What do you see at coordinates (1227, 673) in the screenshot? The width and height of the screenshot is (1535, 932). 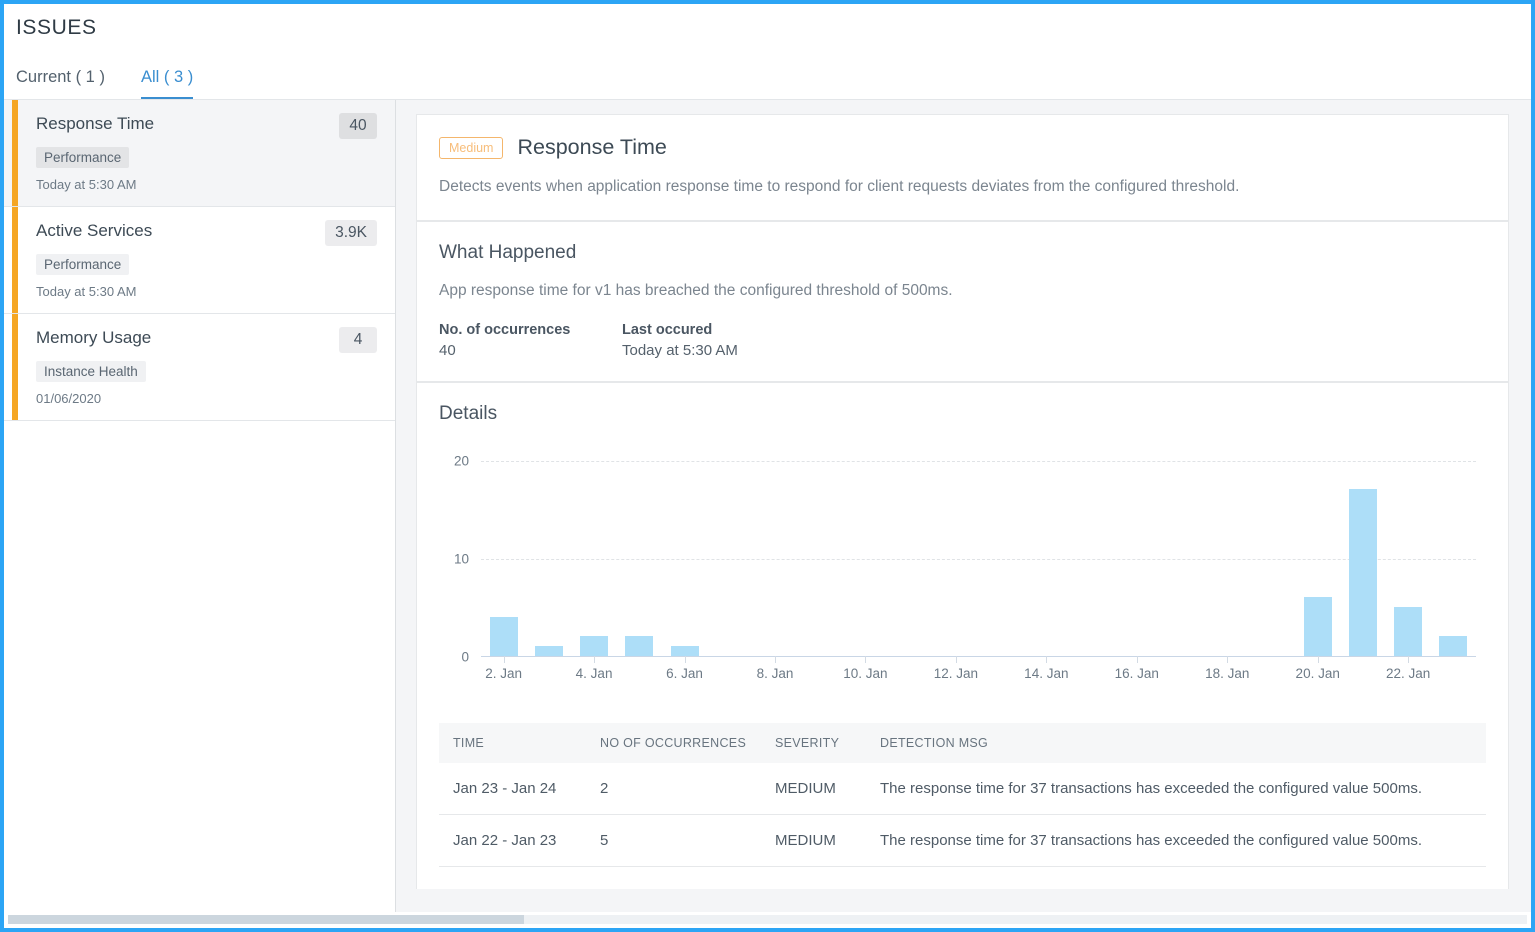 I see `x-axis-tick-label: 18. Jan` at bounding box center [1227, 673].